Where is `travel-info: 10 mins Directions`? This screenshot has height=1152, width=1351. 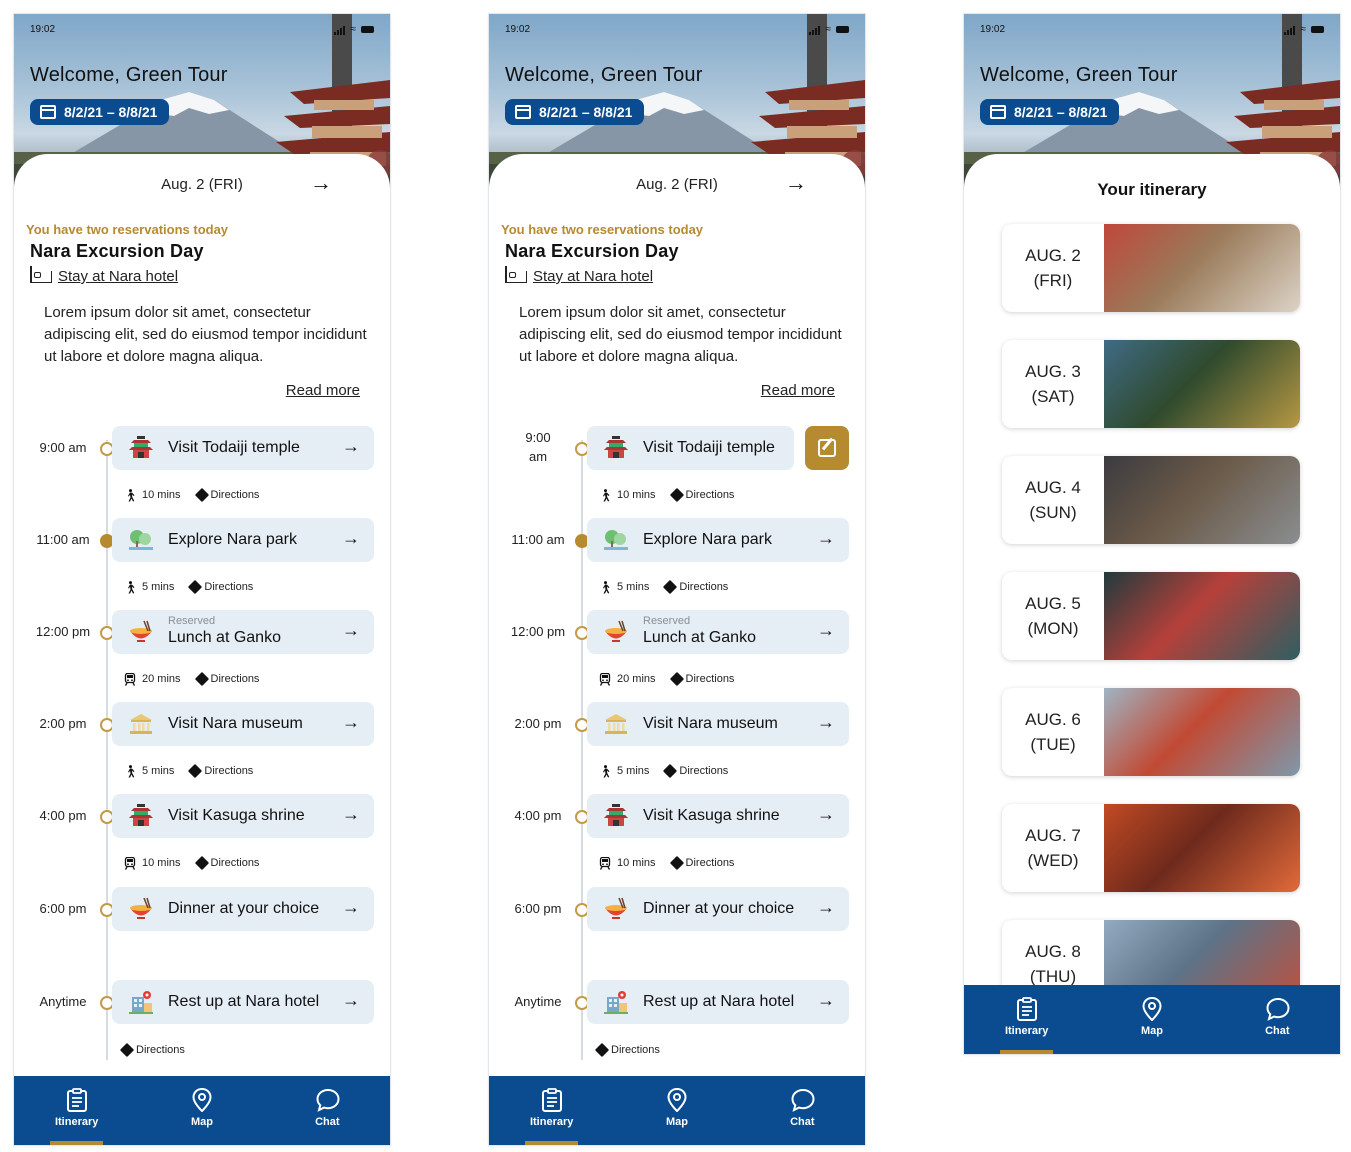 travel-info: 10 mins Directions is located at coordinates (666, 495).